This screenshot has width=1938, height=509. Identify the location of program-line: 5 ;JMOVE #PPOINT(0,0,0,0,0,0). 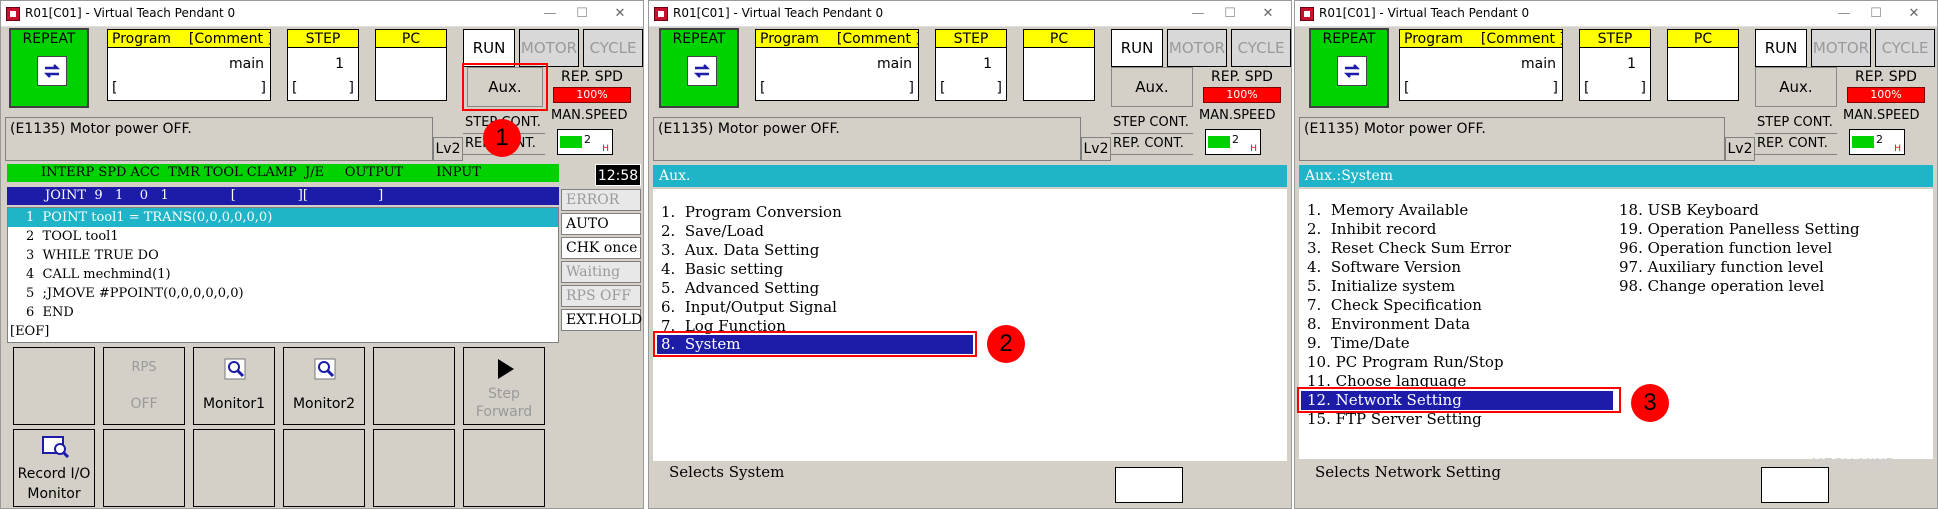
(283, 293).